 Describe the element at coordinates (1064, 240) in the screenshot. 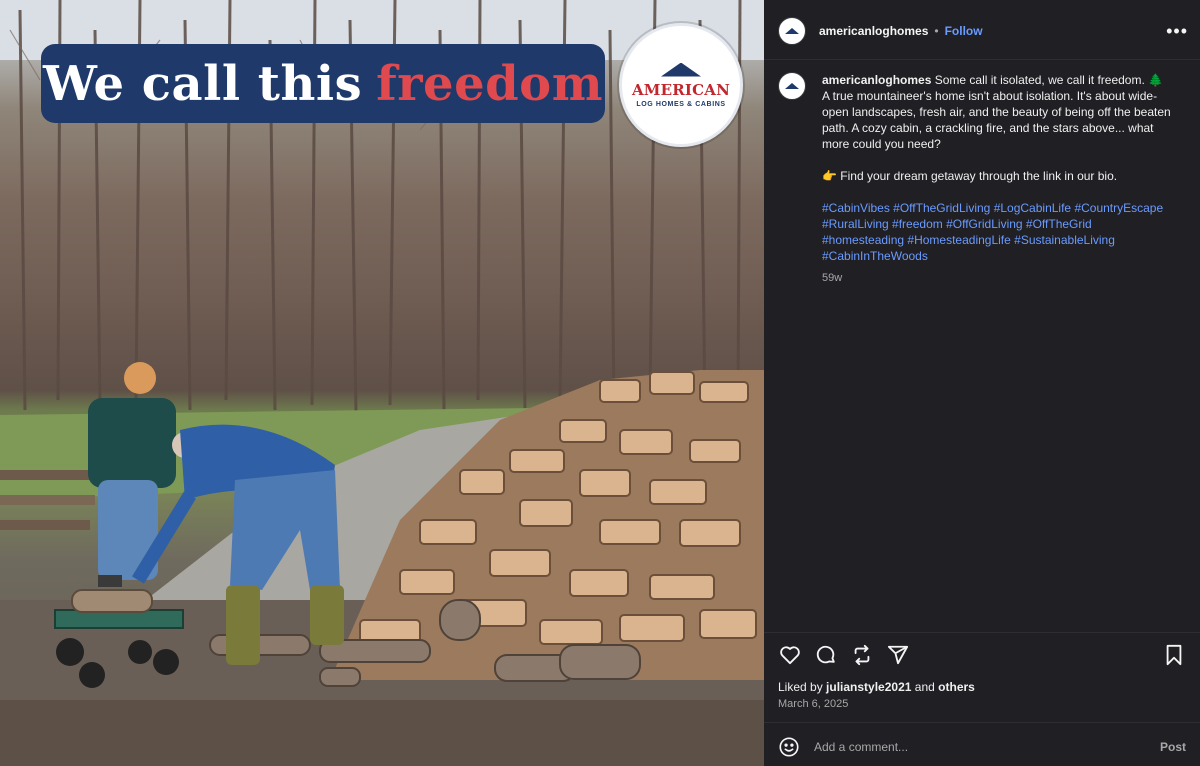

I see `hashtag-link: #SustainableLiving` at that location.